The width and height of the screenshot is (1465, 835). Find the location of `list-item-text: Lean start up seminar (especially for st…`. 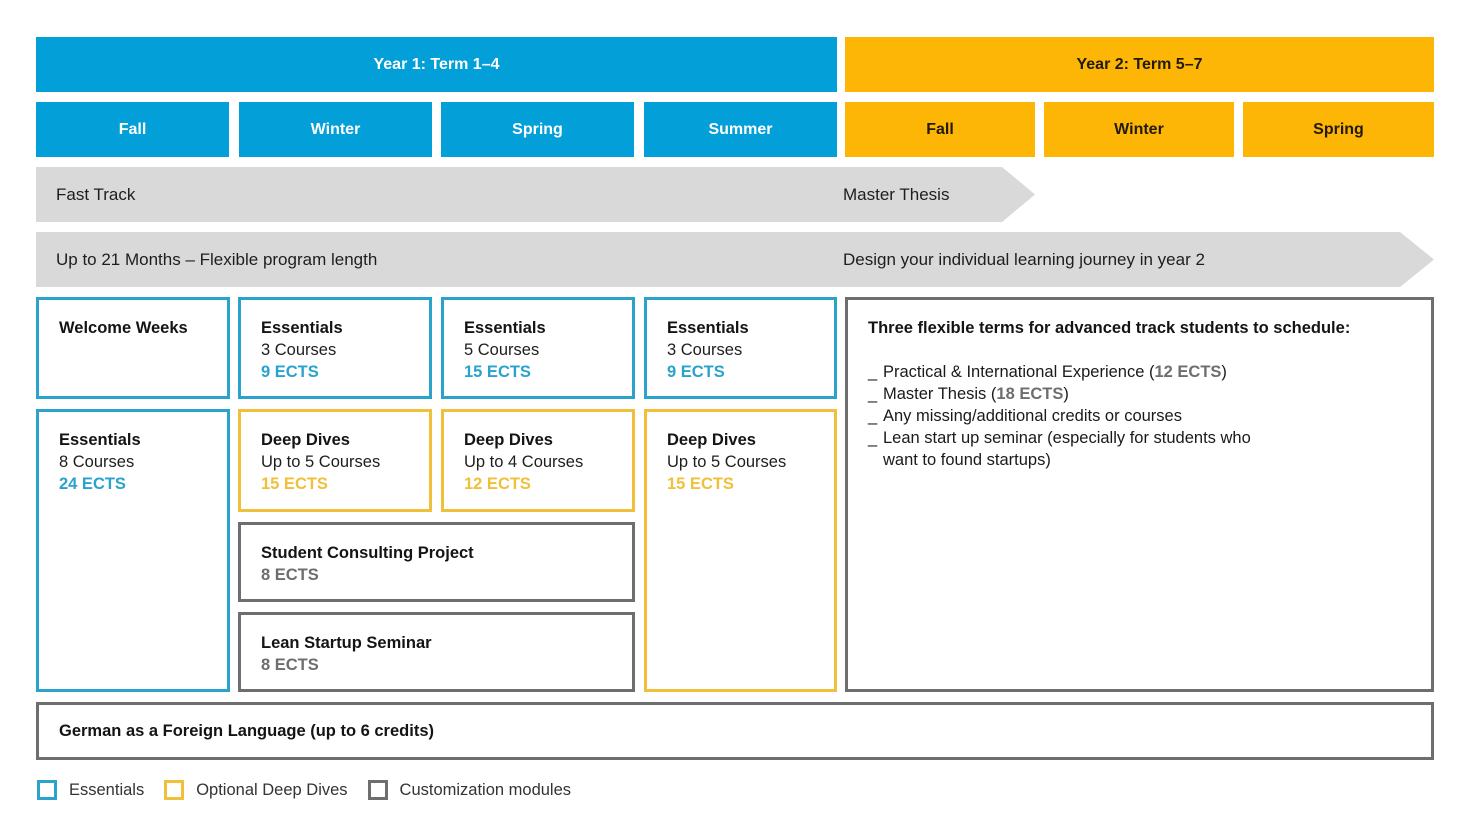

list-item-text: Lean start up seminar (especially for st… is located at coordinates (1067, 449).